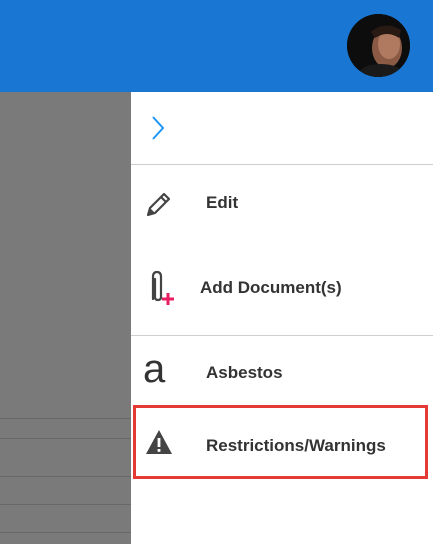 This screenshot has height=544, width=433. Describe the element at coordinates (222, 202) in the screenshot. I see `menu-item-label: Edit` at that location.